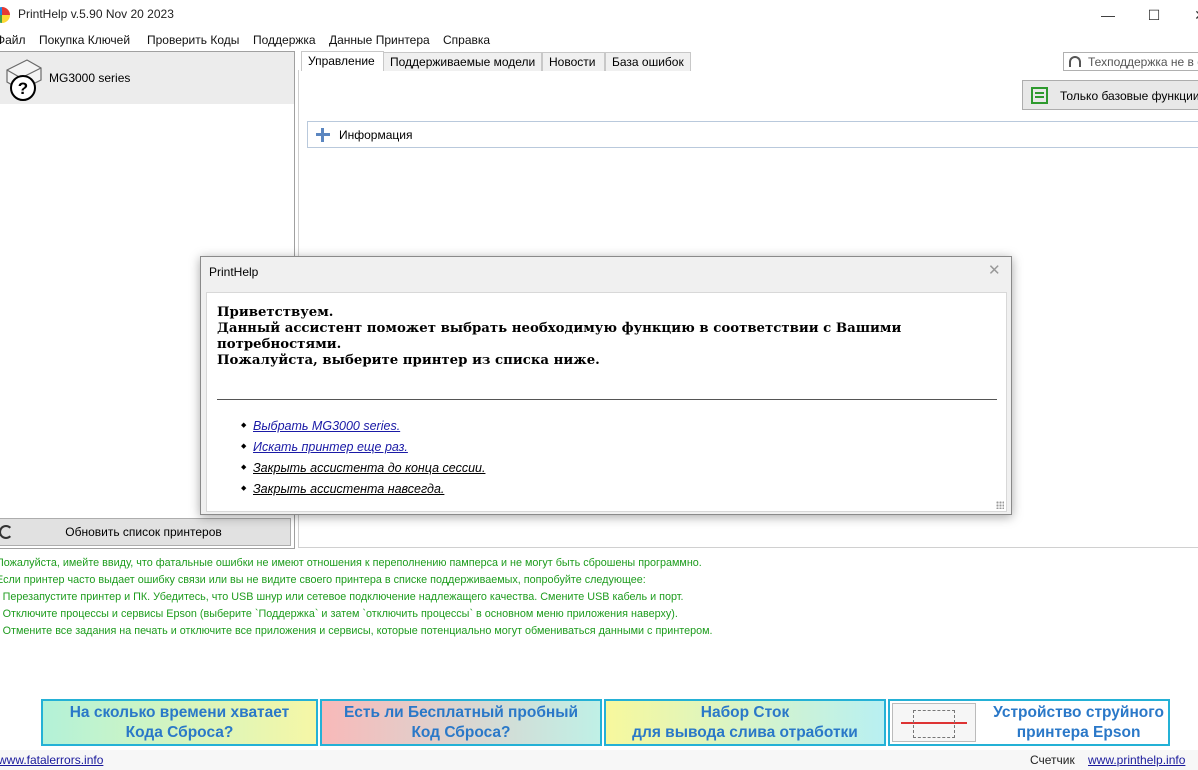 This screenshot has height=770, width=1198. I want to click on menu-file: Файл, so click(13, 40).